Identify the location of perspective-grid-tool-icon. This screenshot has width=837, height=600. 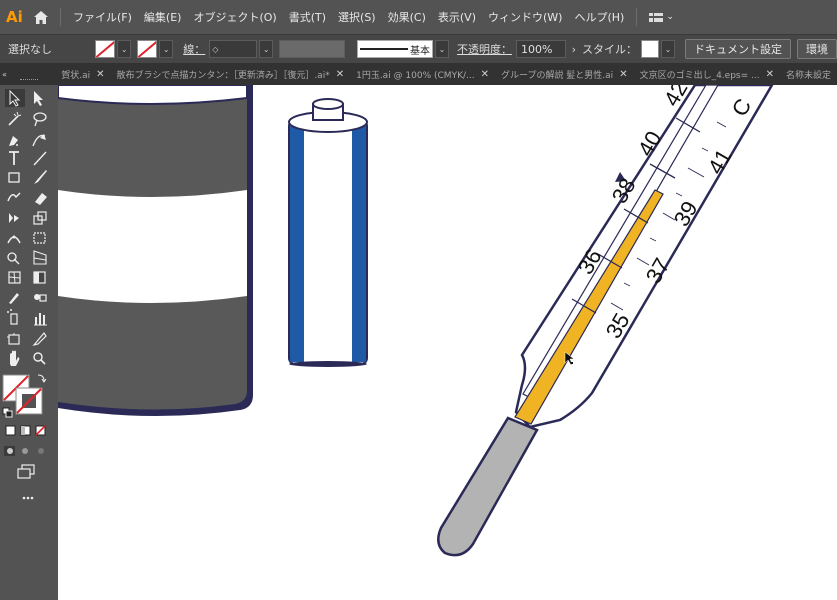
(40, 257).